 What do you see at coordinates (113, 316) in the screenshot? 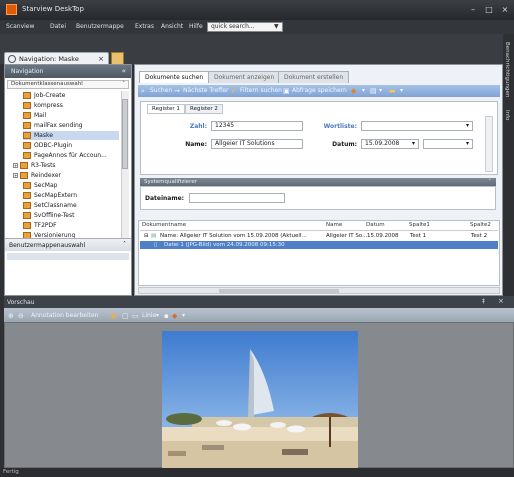
I see `note-icon: ▣` at bounding box center [113, 316].